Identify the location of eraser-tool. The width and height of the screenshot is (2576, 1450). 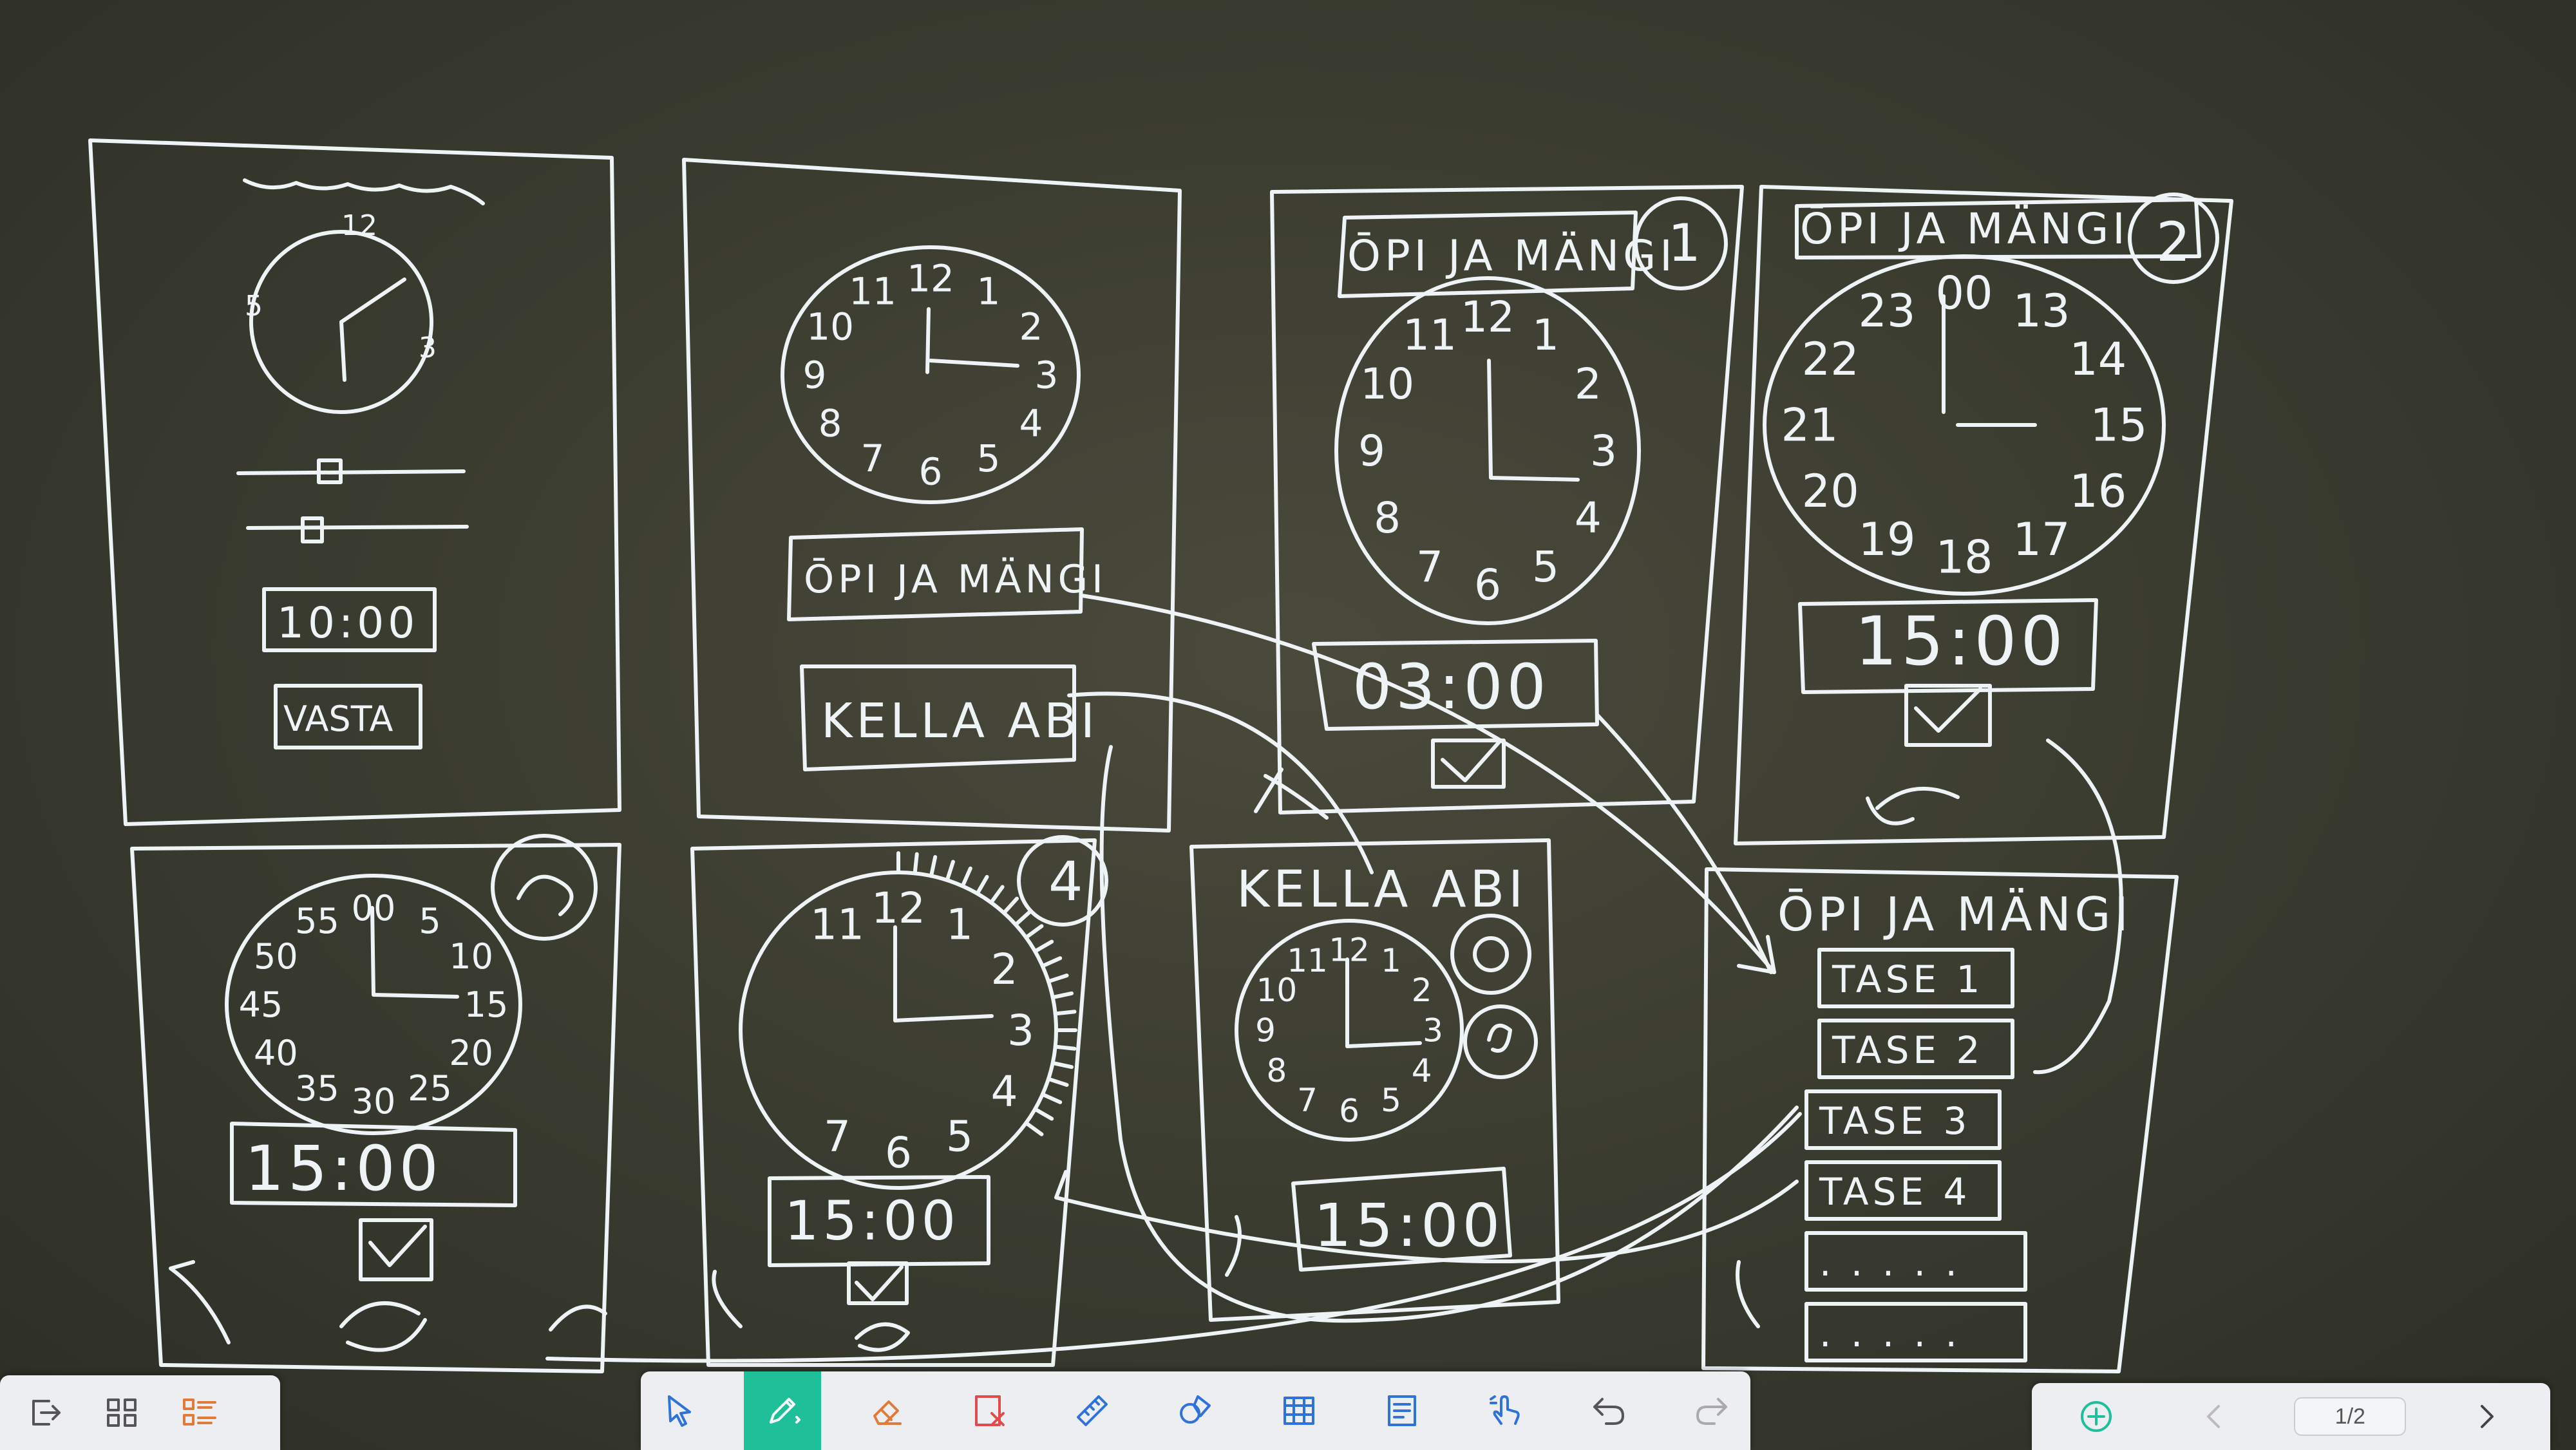
(886, 1411).